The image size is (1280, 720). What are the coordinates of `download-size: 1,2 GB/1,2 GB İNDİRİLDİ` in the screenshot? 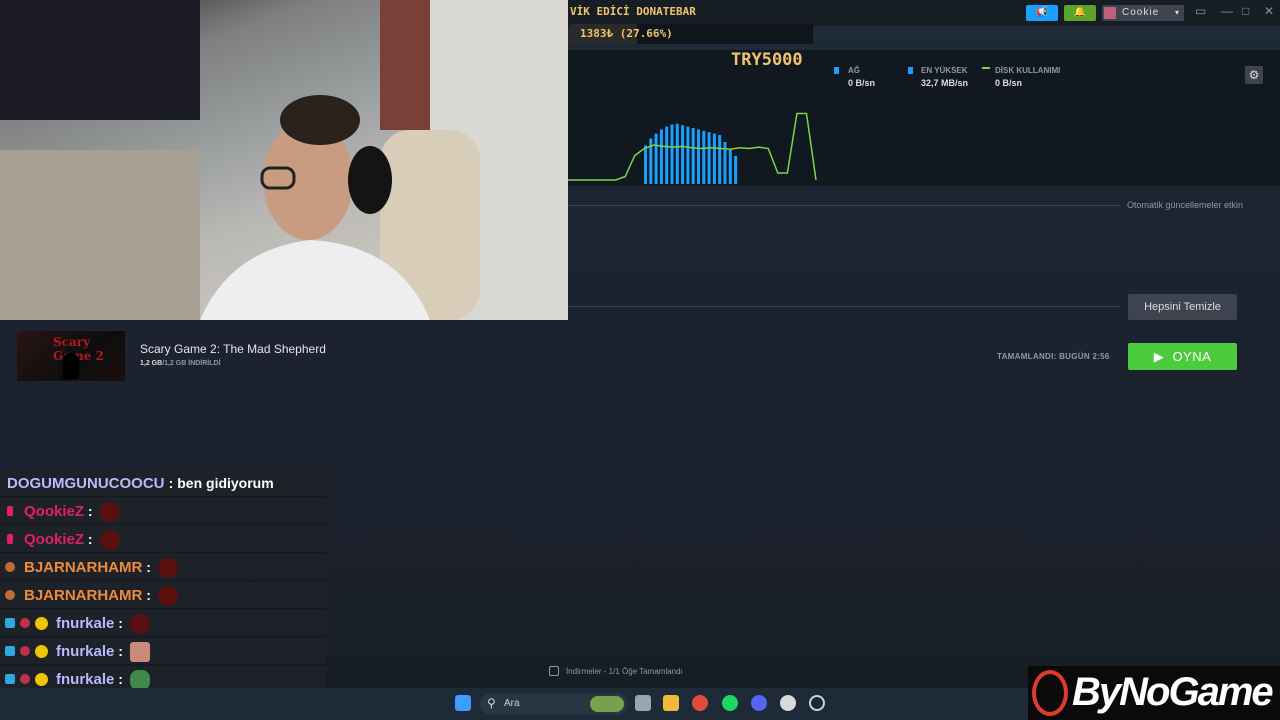 It's located at (180, 363).